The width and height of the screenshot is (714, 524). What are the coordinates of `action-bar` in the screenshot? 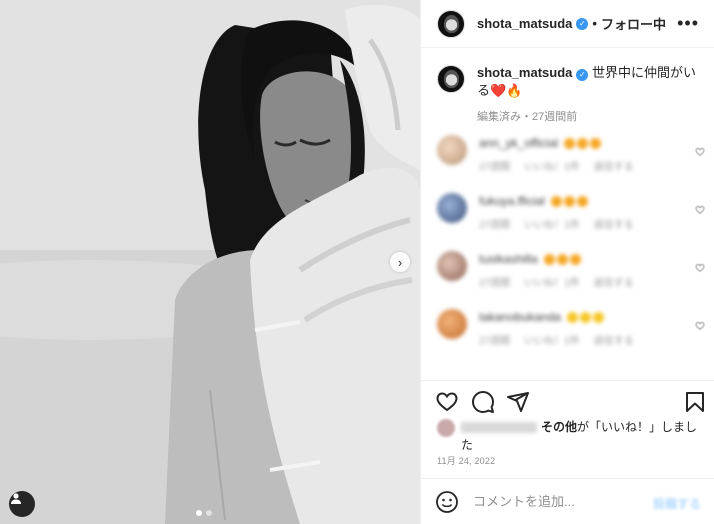 It's located at (571, 402).